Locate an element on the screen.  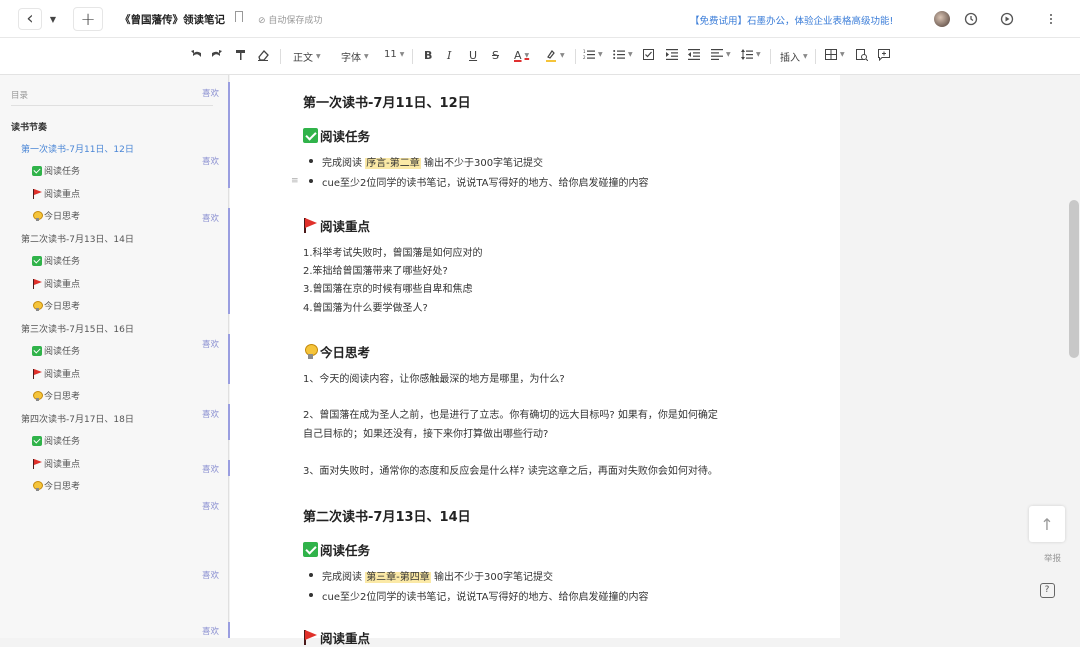
line-height-icon: ▼ is located at coordinates (751, 54).